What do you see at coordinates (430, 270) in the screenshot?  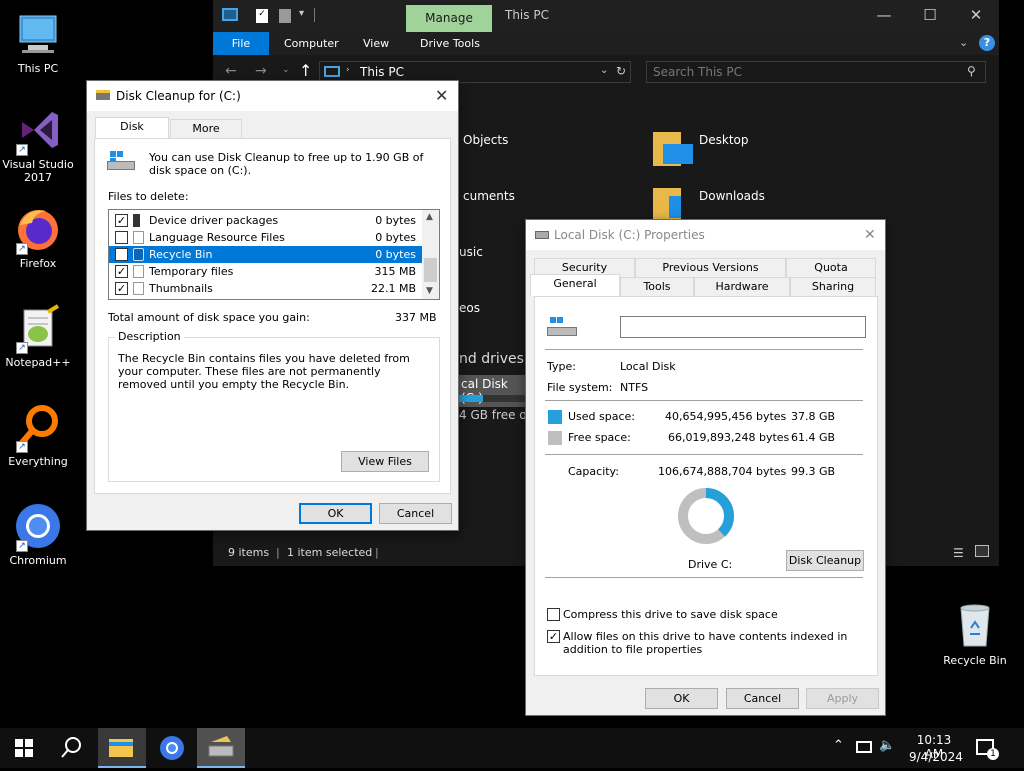 I see `scrollbar-thumb` at bounding box center [430, 270].